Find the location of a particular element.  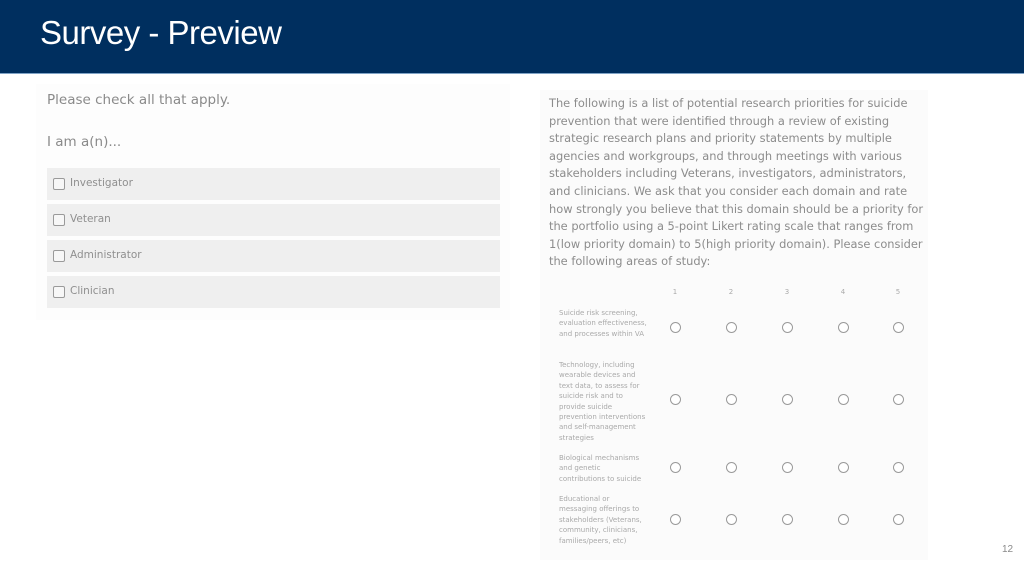

slide-title: Survey - Preview is located at coordinates (161, 32).